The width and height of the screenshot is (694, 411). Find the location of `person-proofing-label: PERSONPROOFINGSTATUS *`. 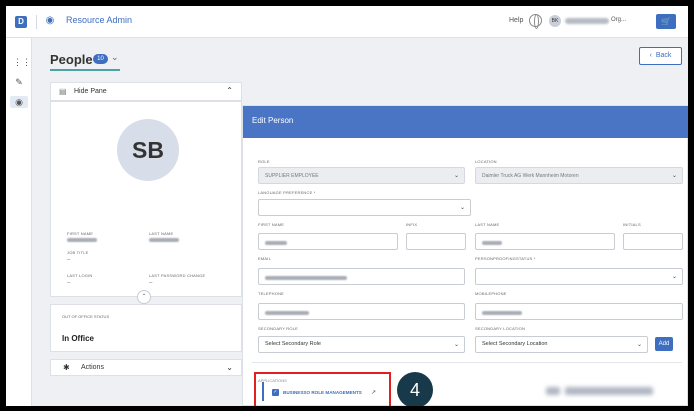

person-proofing-label: PERSONPROOFINGSTATUS * is located at coordinates (505, 258).